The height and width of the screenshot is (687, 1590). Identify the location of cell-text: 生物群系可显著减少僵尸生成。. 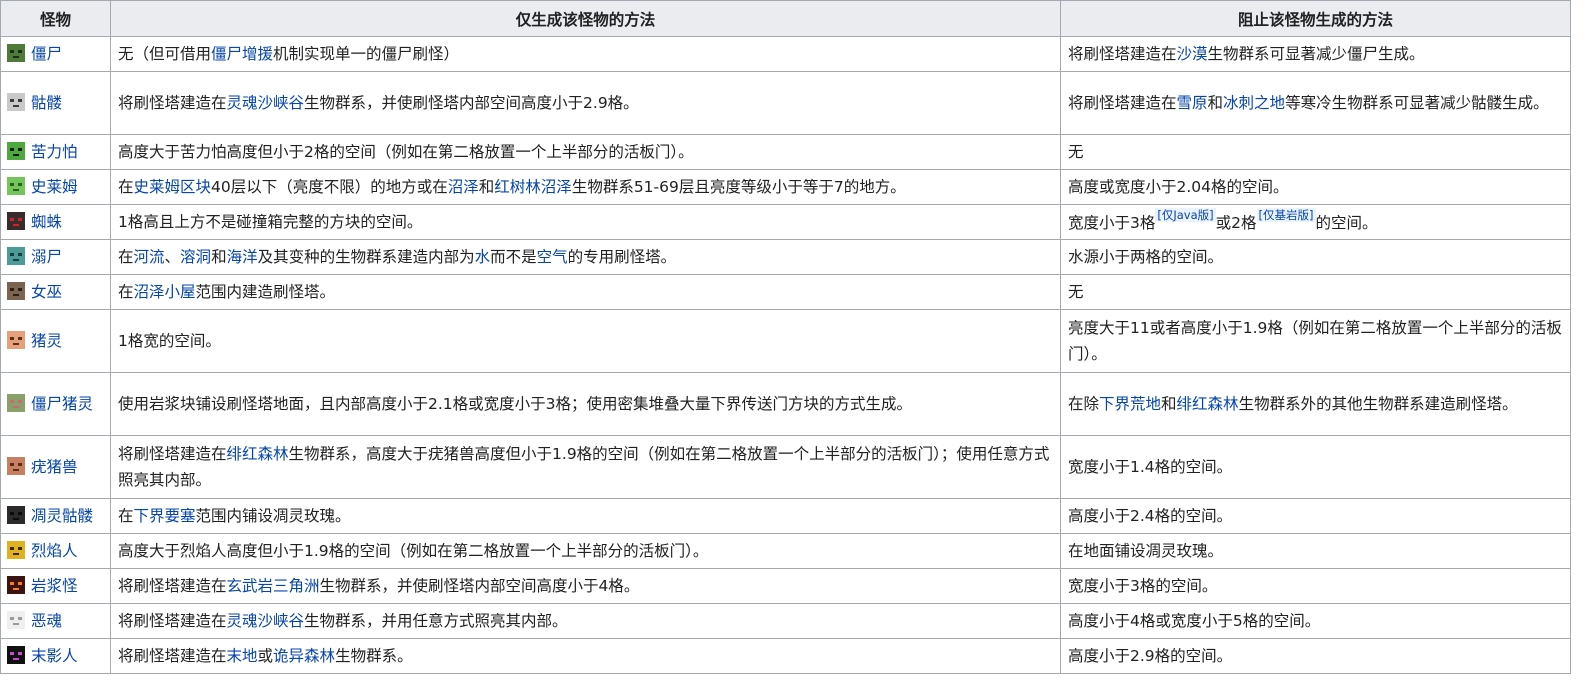
(1316, 54).